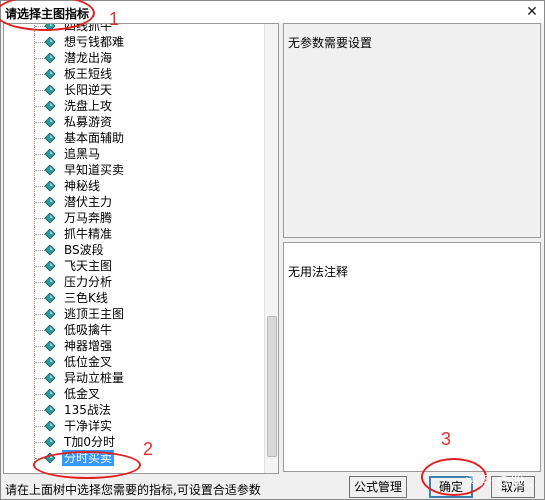 The width and height of the screenshot is (545, 500). What do you see at coordinates (134, 138) in the screenshot?
I see `tree-item: 基本面辅助` at bounding box center [134, 138].